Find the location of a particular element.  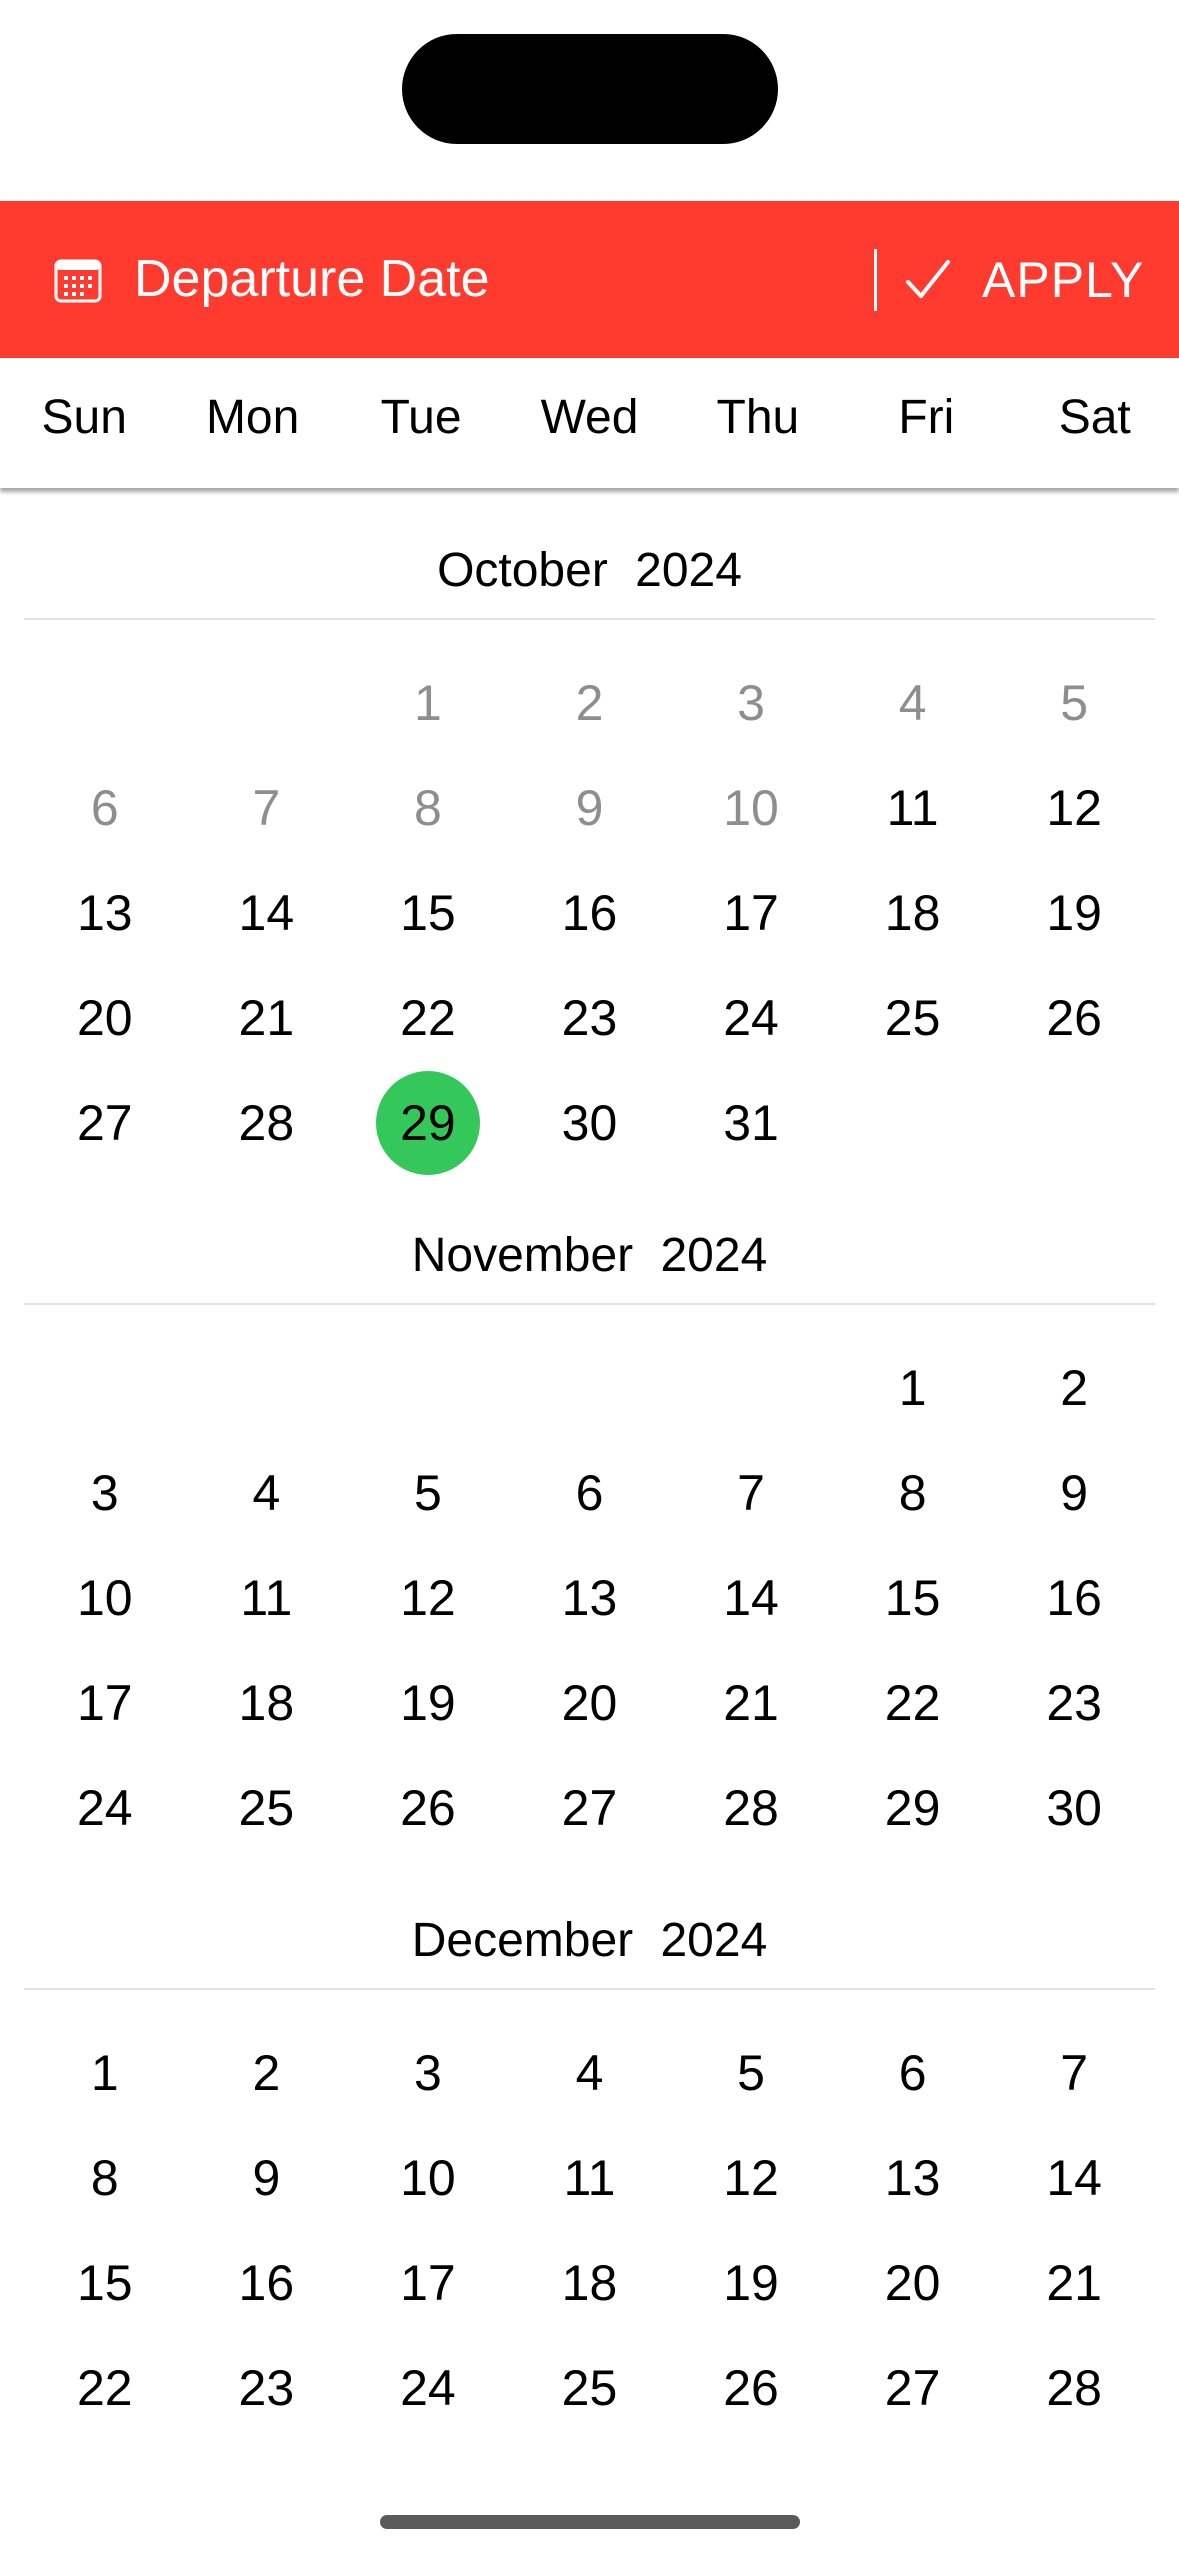

day-number: 5 is located at coordinates (428, 1492).